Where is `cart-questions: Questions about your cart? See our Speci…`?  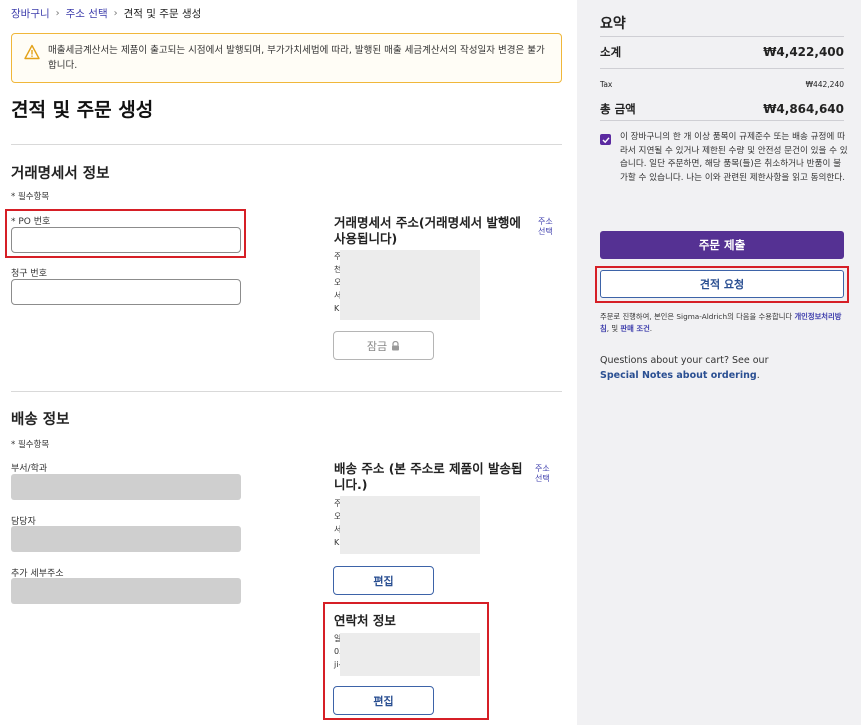 cart-questions: Questions about your cart? See our Speci… is located at coordinates (724, 368).